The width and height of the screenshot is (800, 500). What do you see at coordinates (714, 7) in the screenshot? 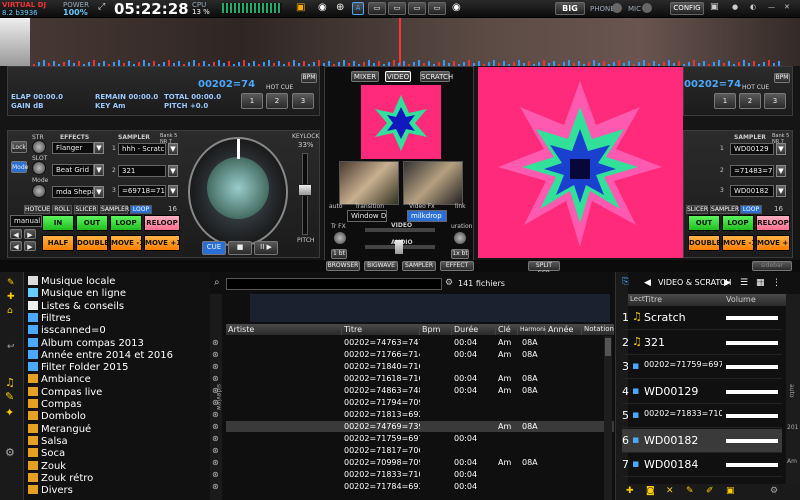
I see `window-controls-icon: ▣` at bounding box center [714, 7].